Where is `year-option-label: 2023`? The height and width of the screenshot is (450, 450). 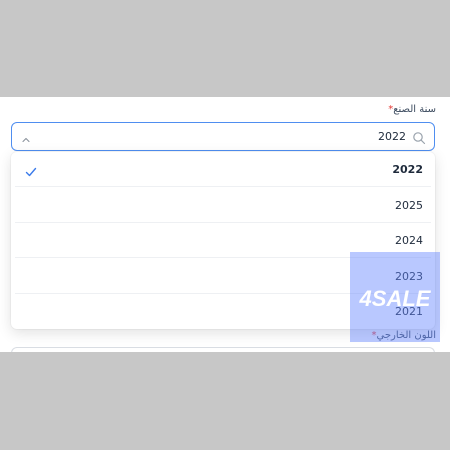 year-option-label: 2023 is located at coordinates (409, 276).